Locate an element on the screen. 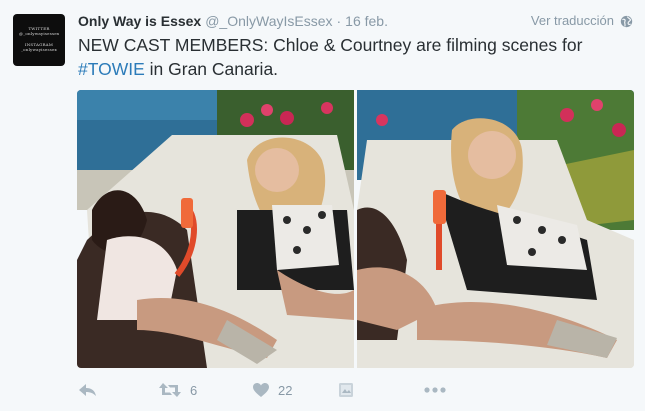 The width and height of the screenshot is (645, 411). timestamp-link: 16 feb. is located at coordinates (366, 21).